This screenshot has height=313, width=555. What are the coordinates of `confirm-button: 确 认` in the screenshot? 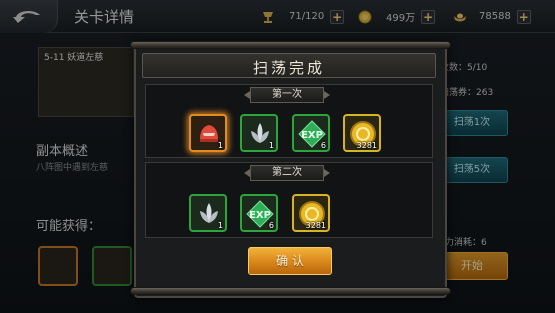 It's located at (290, 261).